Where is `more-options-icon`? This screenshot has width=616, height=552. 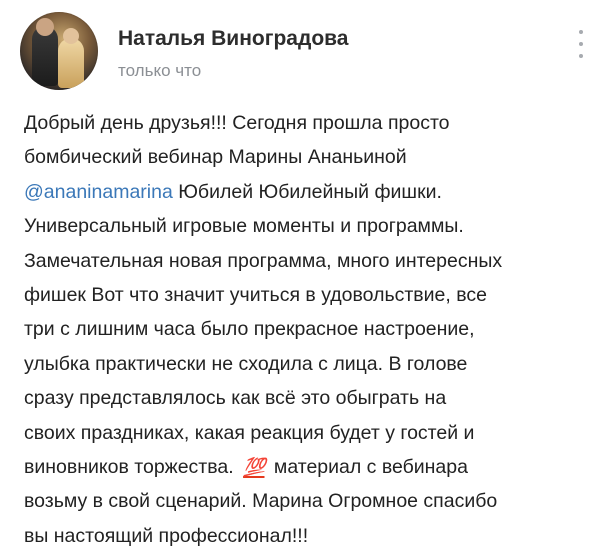
more-options-icon is located at coordinates (581, 44).